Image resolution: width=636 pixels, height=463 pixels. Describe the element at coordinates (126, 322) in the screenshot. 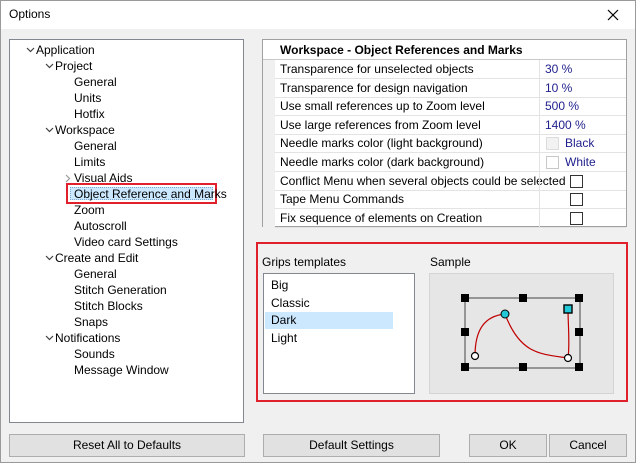

I see `tree-item: Snaps` at that location.